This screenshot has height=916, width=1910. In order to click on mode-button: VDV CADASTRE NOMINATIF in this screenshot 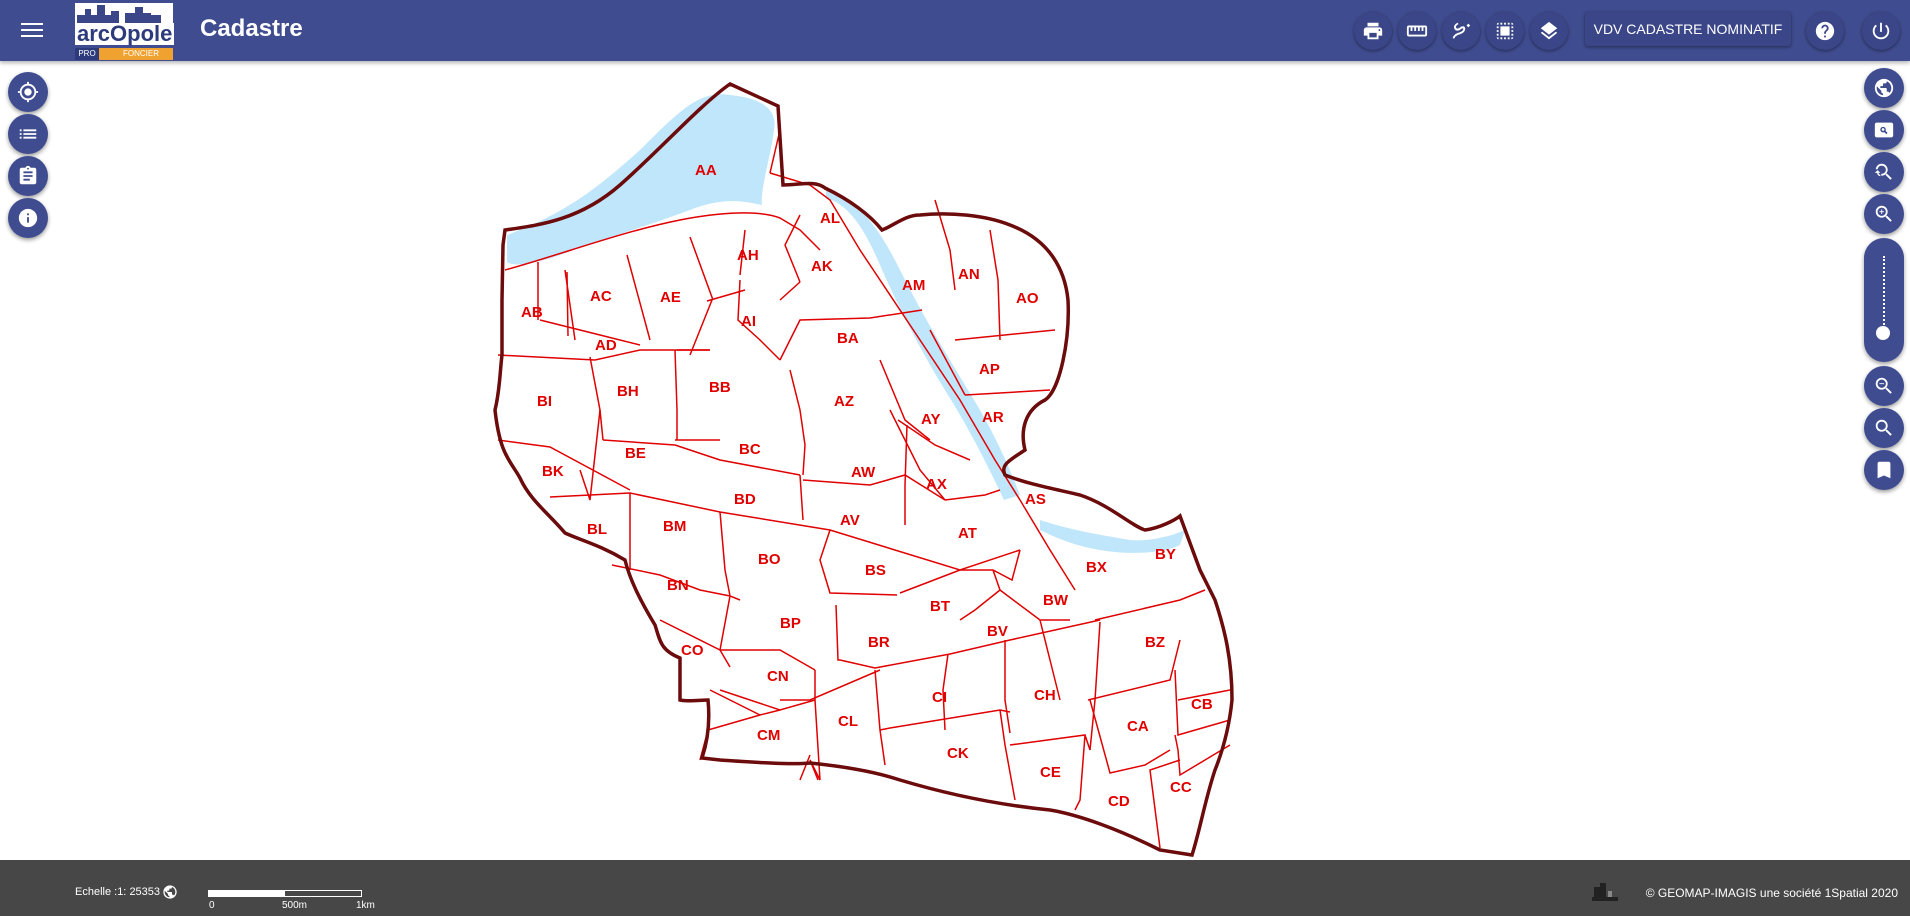, I will do `click(1688, 29)`.